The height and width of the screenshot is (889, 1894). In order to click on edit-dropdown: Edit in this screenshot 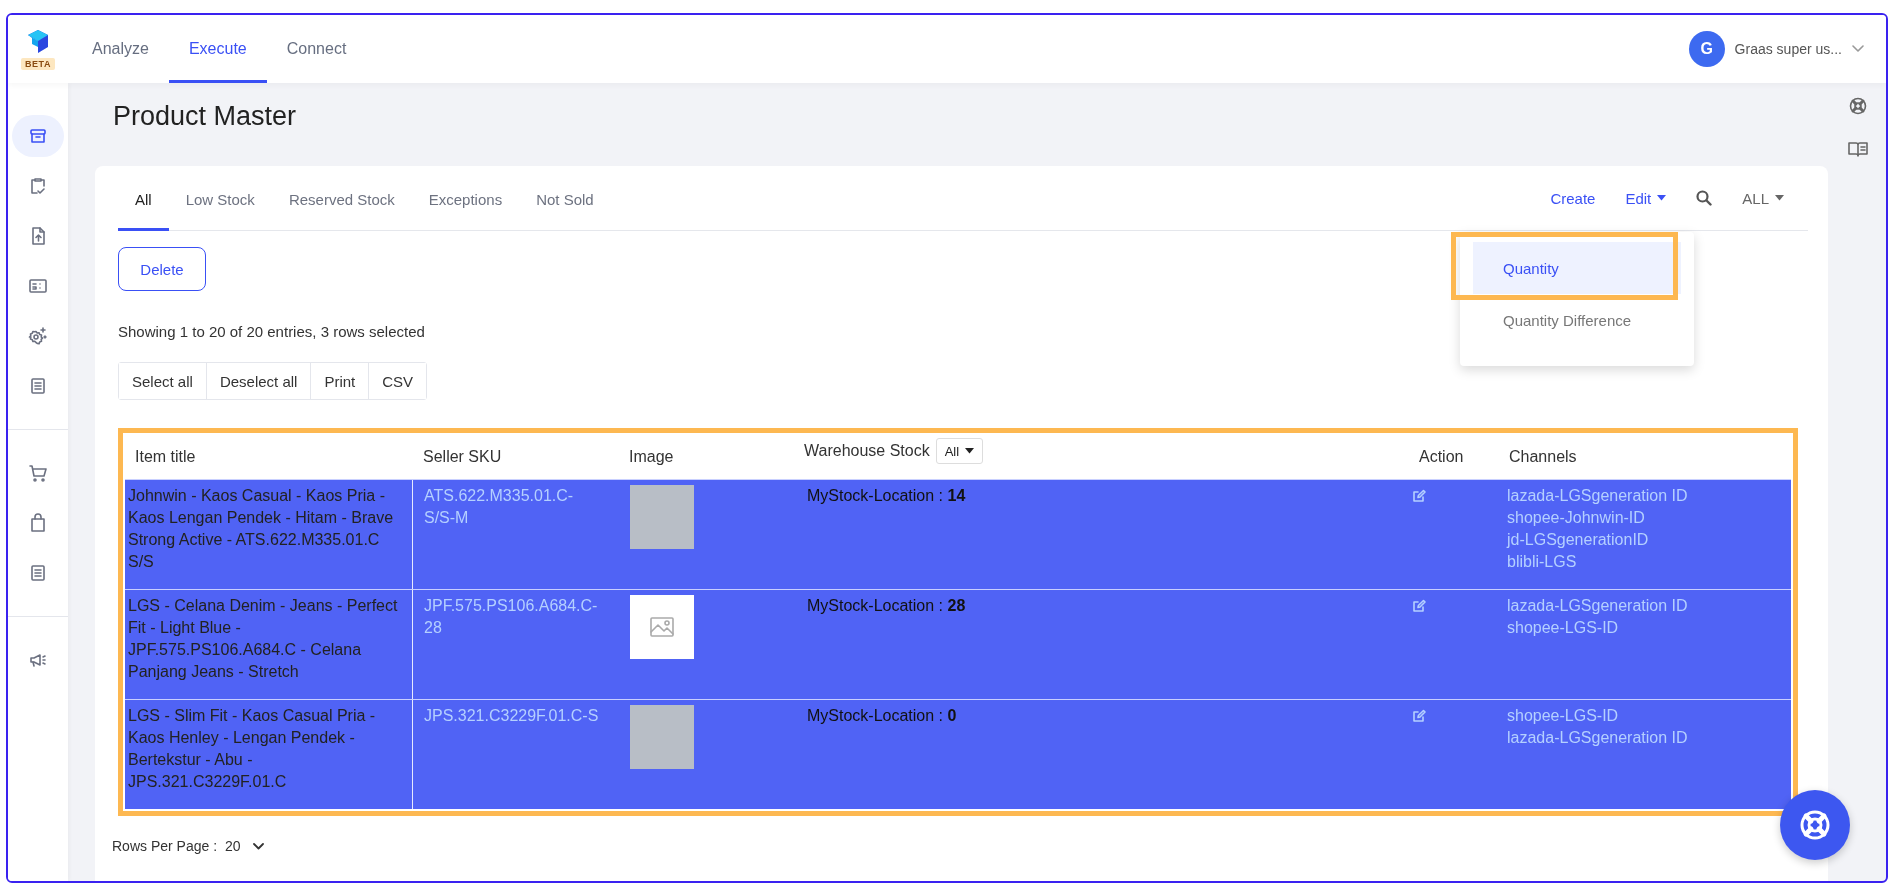, I will do `click(1646, 198)`.